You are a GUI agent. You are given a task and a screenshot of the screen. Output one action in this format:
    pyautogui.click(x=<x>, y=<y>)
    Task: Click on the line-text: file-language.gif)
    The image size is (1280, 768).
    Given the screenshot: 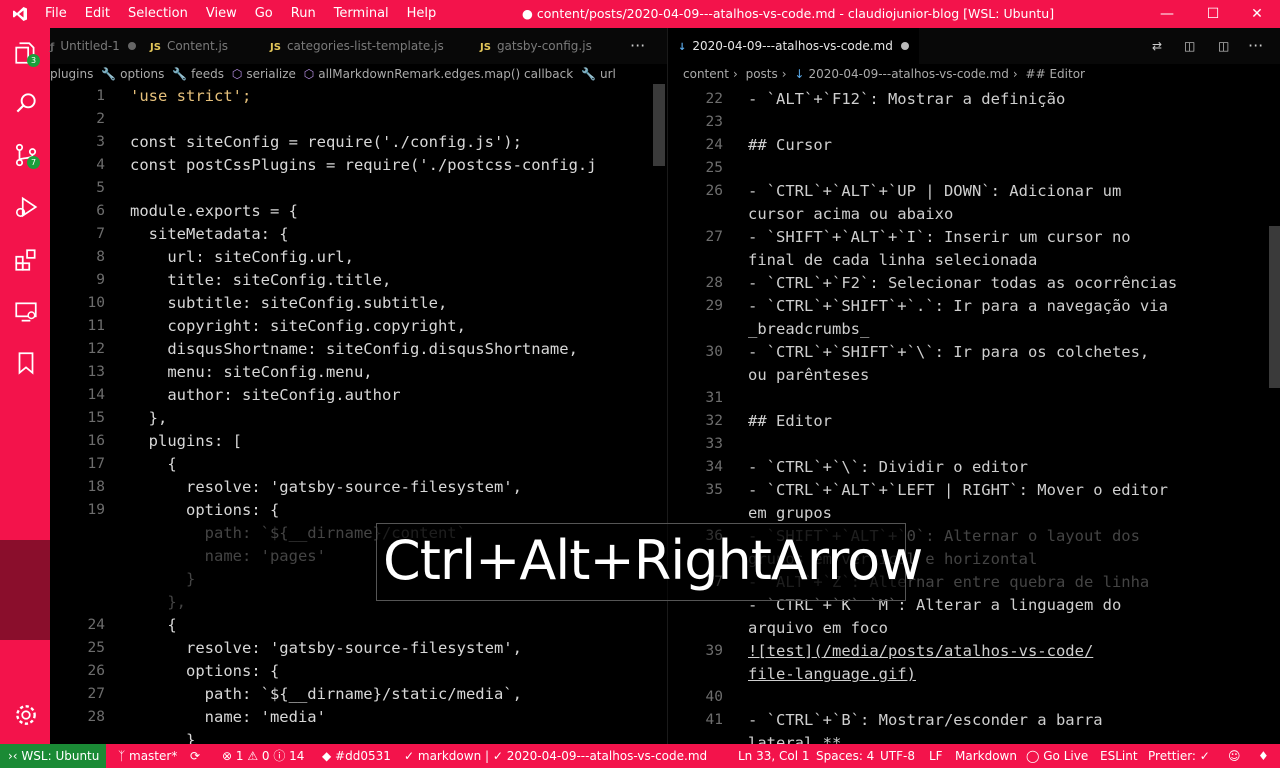 What is the action you would take?
    pyautogui.click(x=832, y=674)
    